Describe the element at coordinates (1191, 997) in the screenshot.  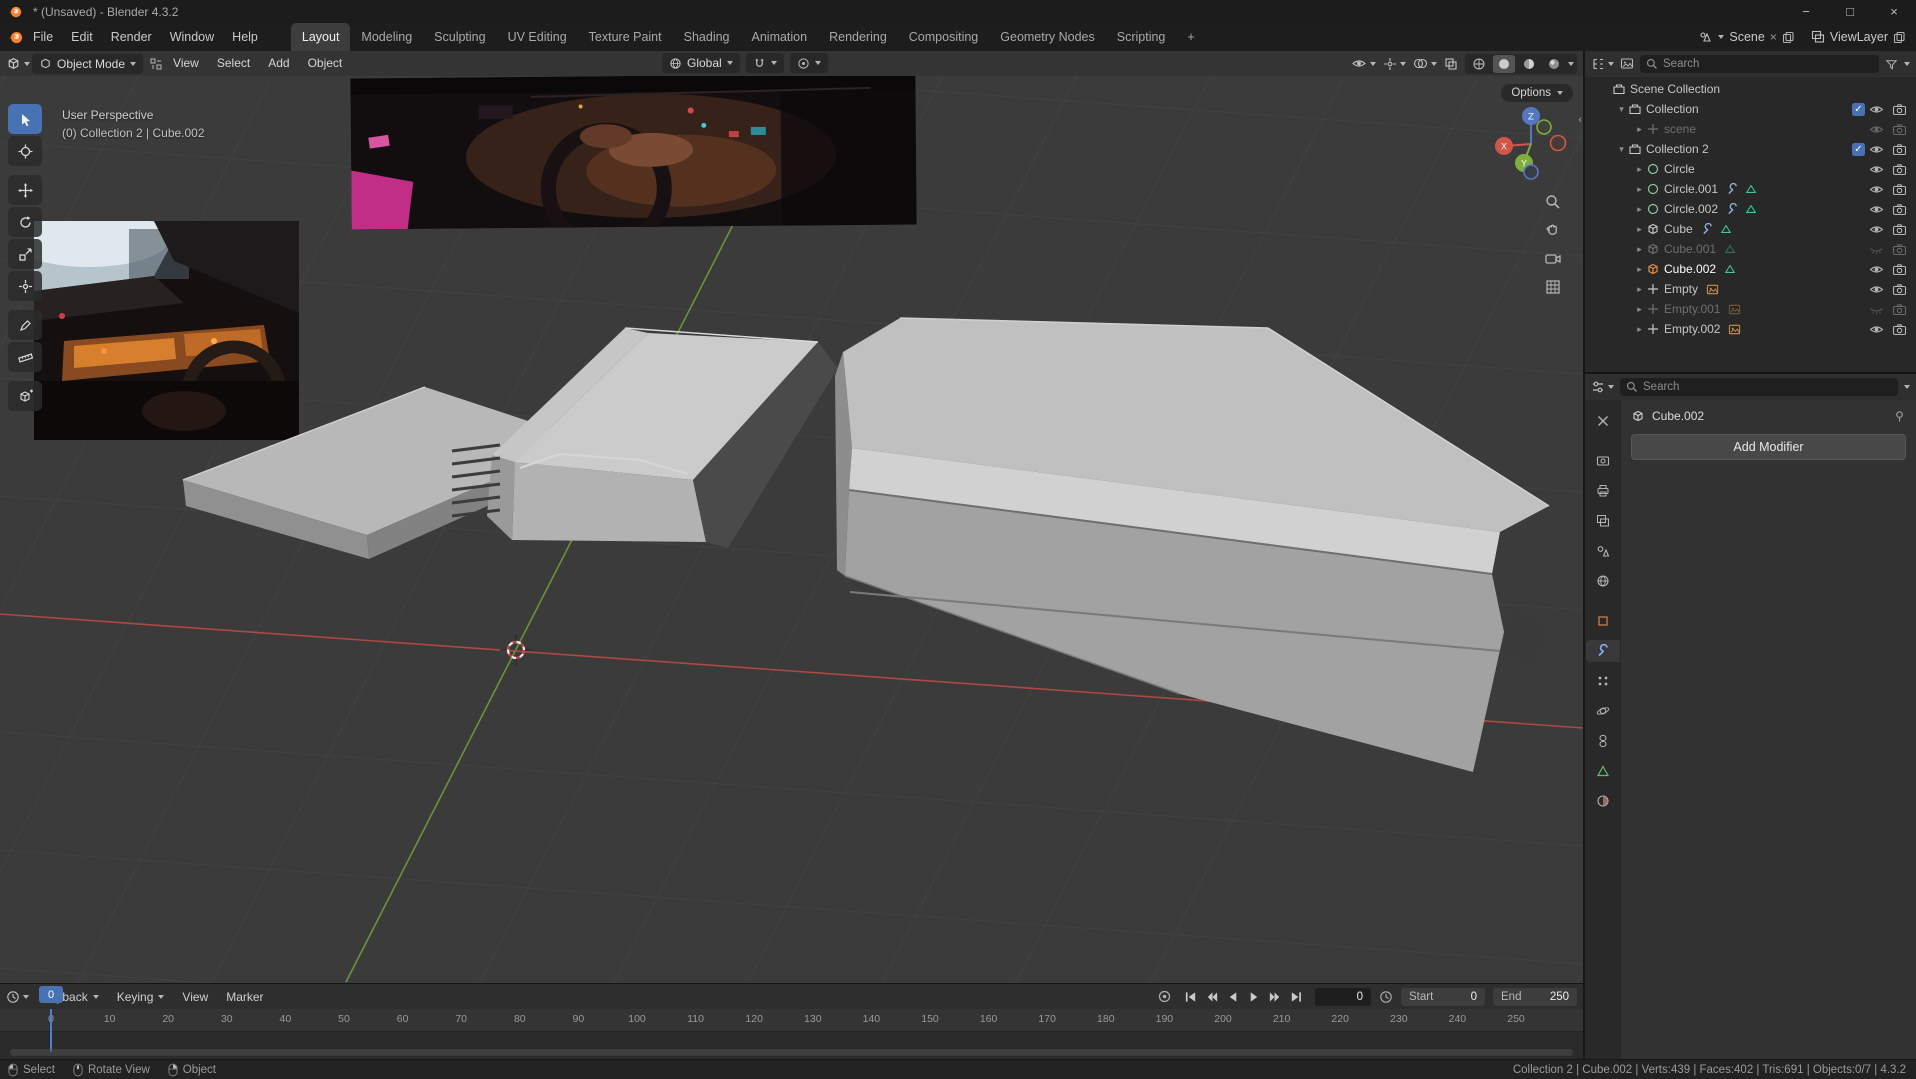
I see `jump-to-start-button` at that location.